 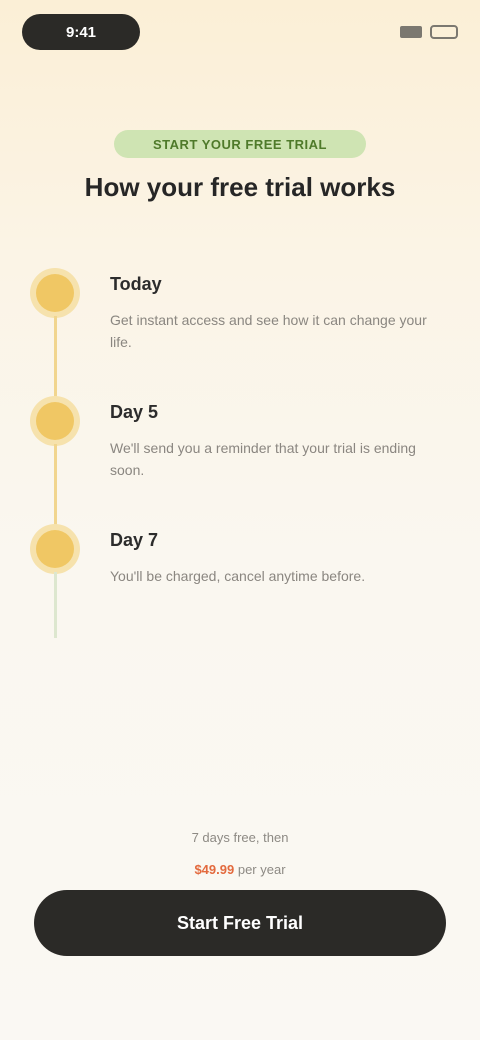 What do you see at coordinates (261, 869) in the screenshot?
I see `pricing-suffix: per year` at bounding box center [261, 869].